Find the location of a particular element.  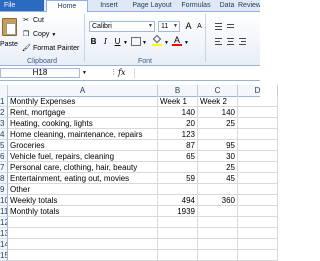

row-header: 11 is located at coordinates (4, 211).